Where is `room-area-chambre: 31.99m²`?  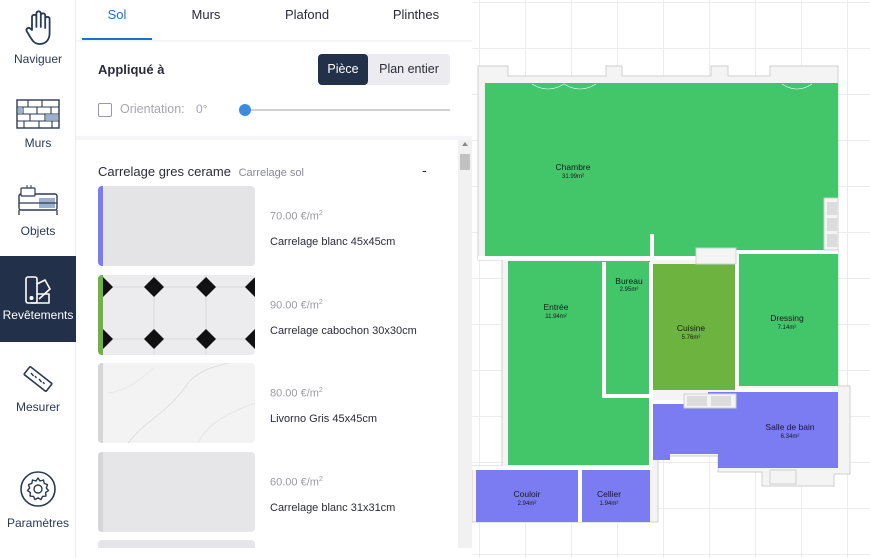
room-area-chambre: 31.99m² is located at coordinates (573, 177).